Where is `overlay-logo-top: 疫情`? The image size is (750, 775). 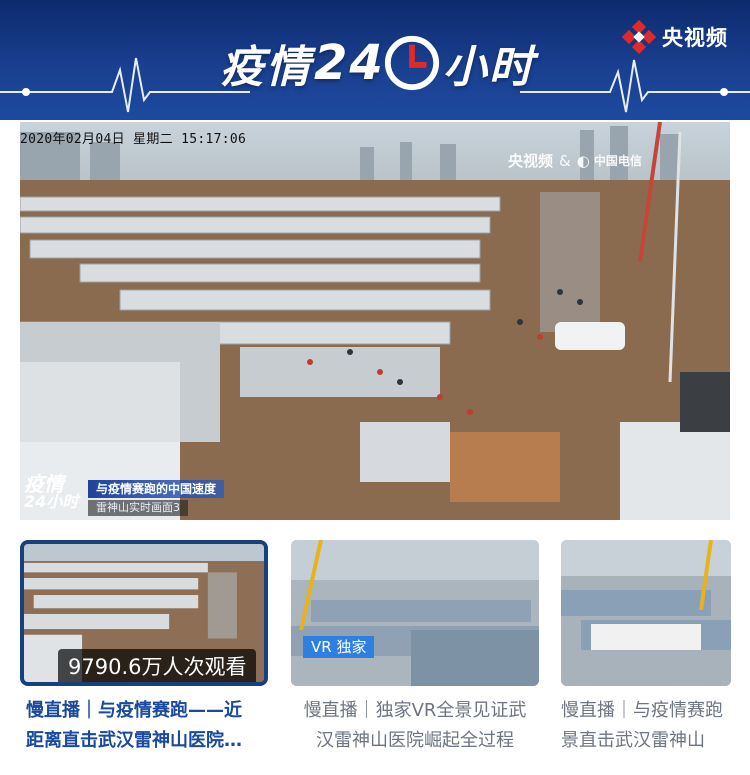 overlay-logo-top: 疫情 is located at coordinates (44, 484).